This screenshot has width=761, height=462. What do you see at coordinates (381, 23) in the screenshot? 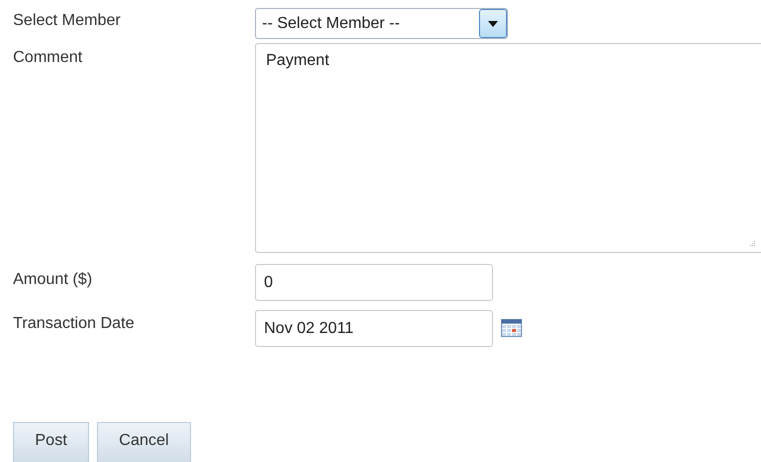
I see `member-select: -- Select Member --` at bounding box center [381, 23].